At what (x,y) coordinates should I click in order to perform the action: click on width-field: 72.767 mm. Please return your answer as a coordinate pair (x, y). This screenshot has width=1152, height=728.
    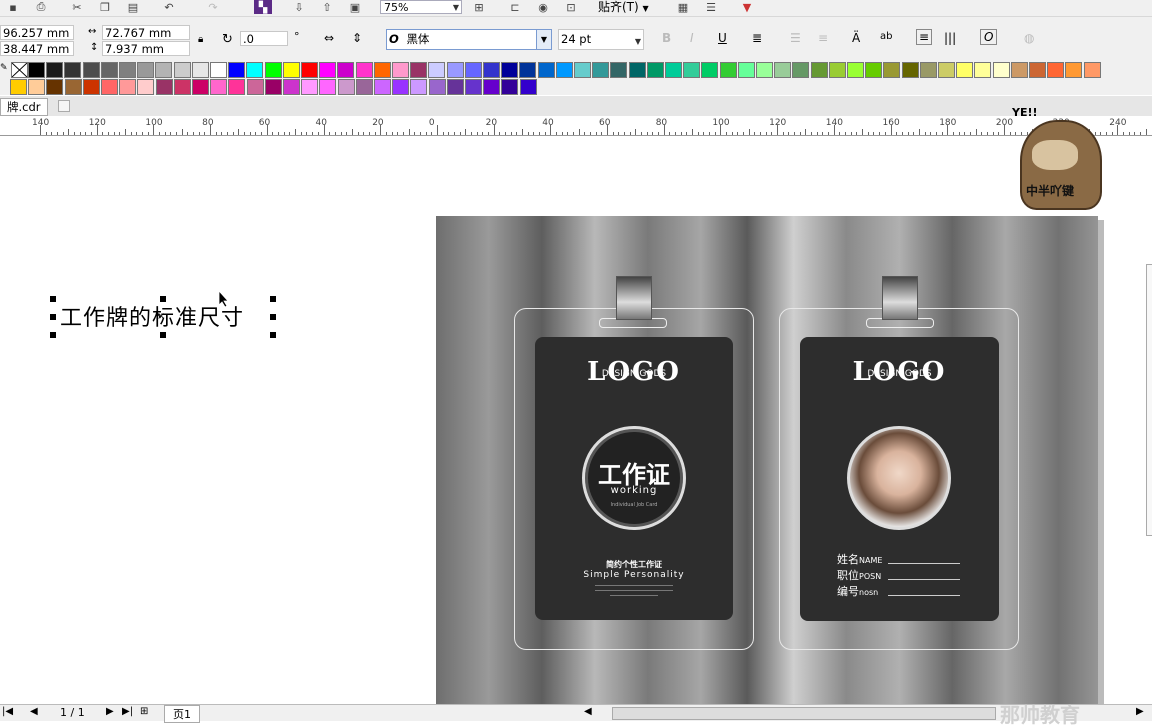
    Looking at the image, I should click on (146, 32).